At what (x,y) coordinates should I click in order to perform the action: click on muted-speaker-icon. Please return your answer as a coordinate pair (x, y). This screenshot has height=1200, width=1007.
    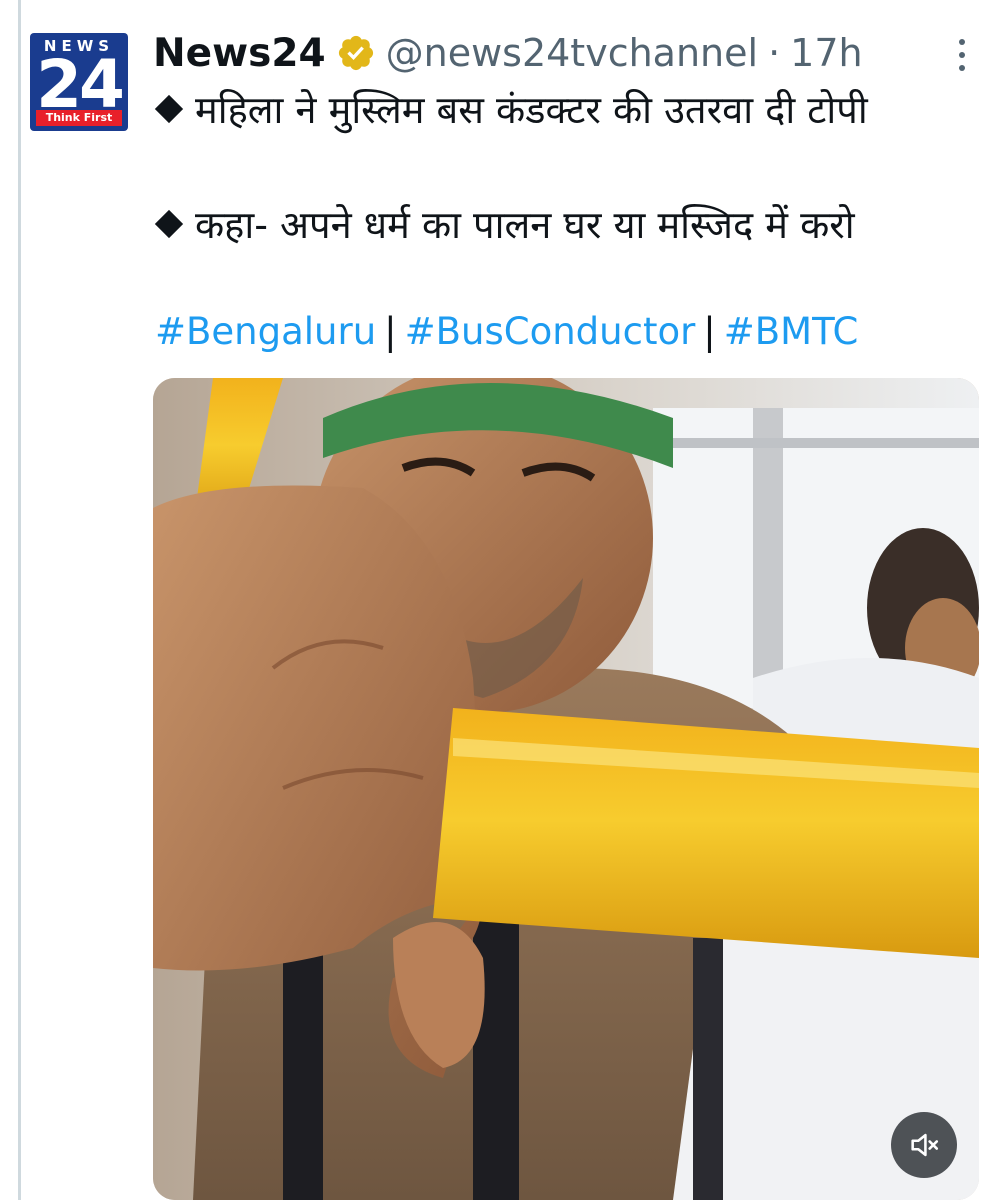
    Looking at the image, I should click on (924, 1145).